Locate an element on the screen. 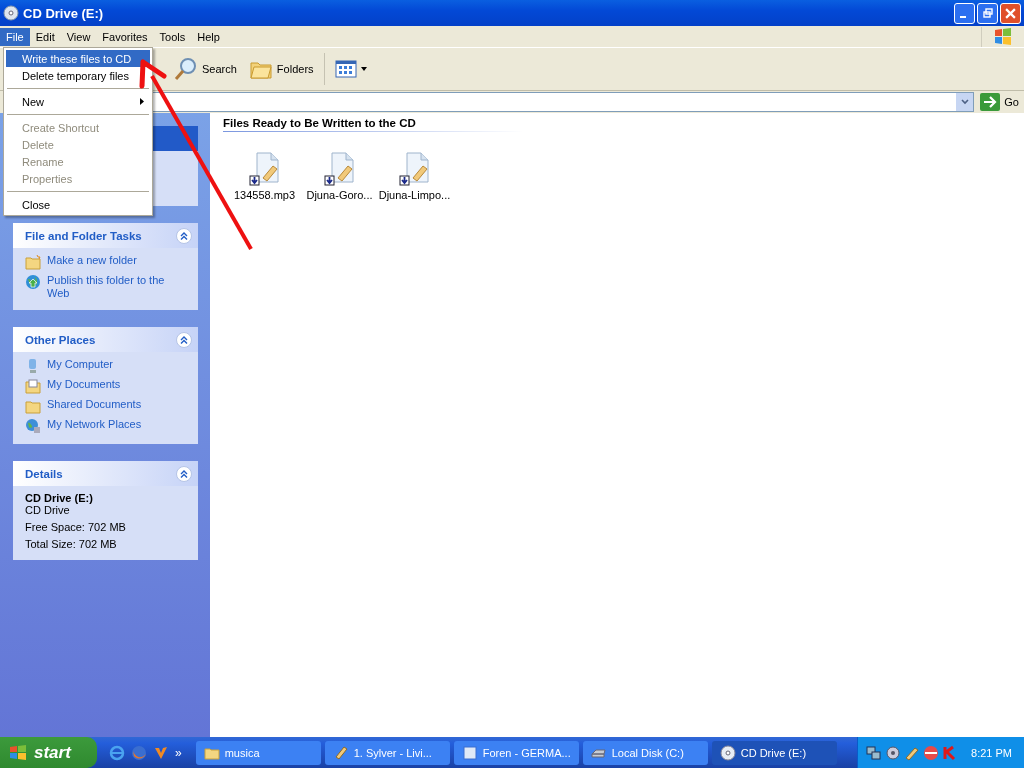 Image resolution: width=1024 pixels, height=768 pixels. panel-title: Details is located at coordinates (44, 473).